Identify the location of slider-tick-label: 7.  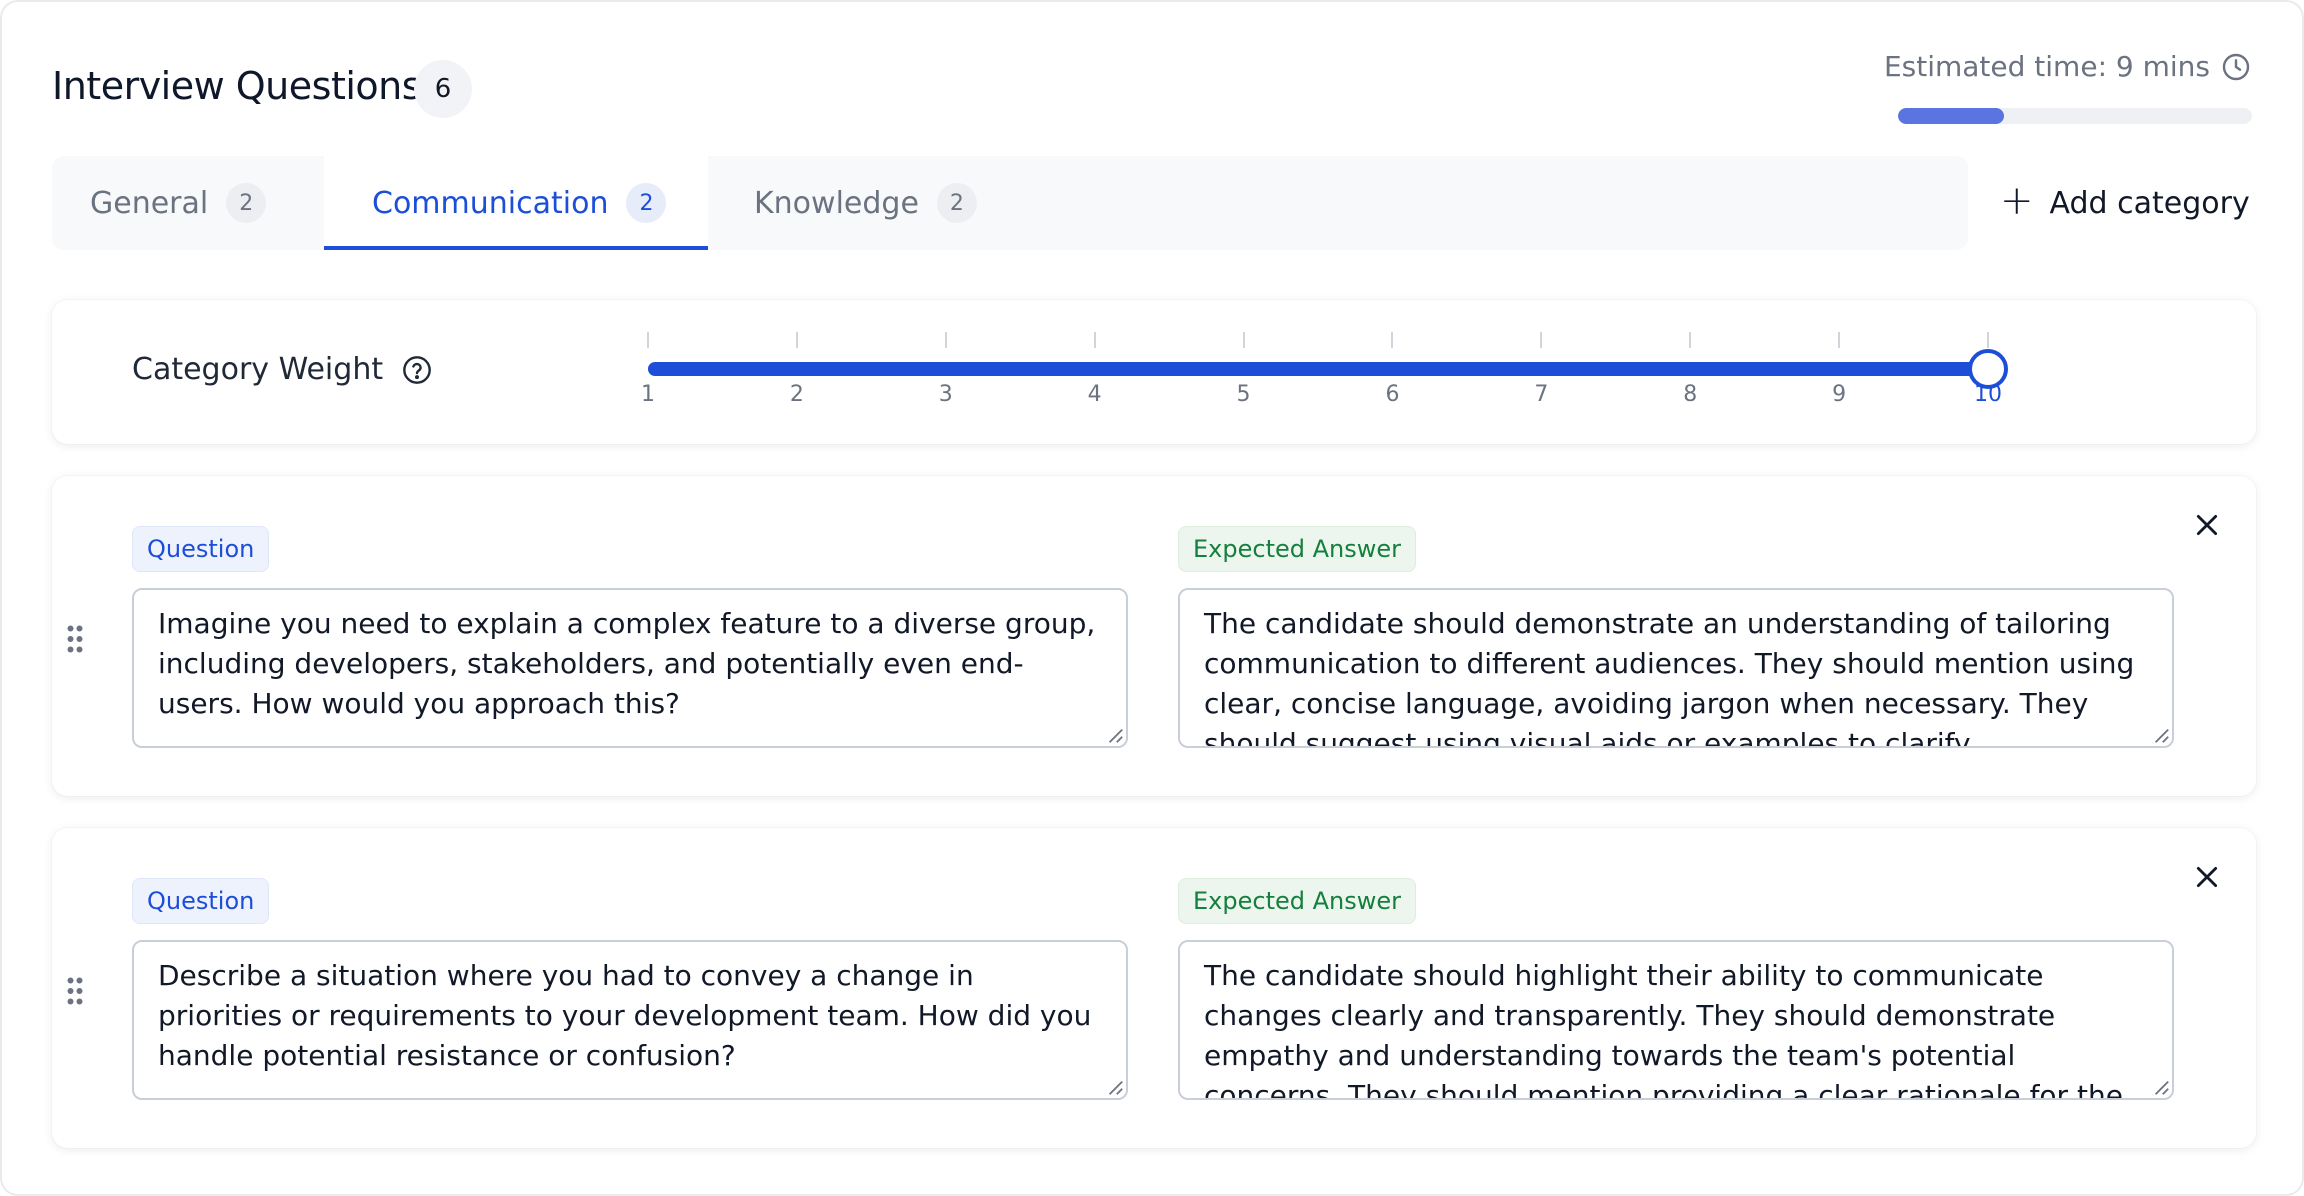
(1541, 394).